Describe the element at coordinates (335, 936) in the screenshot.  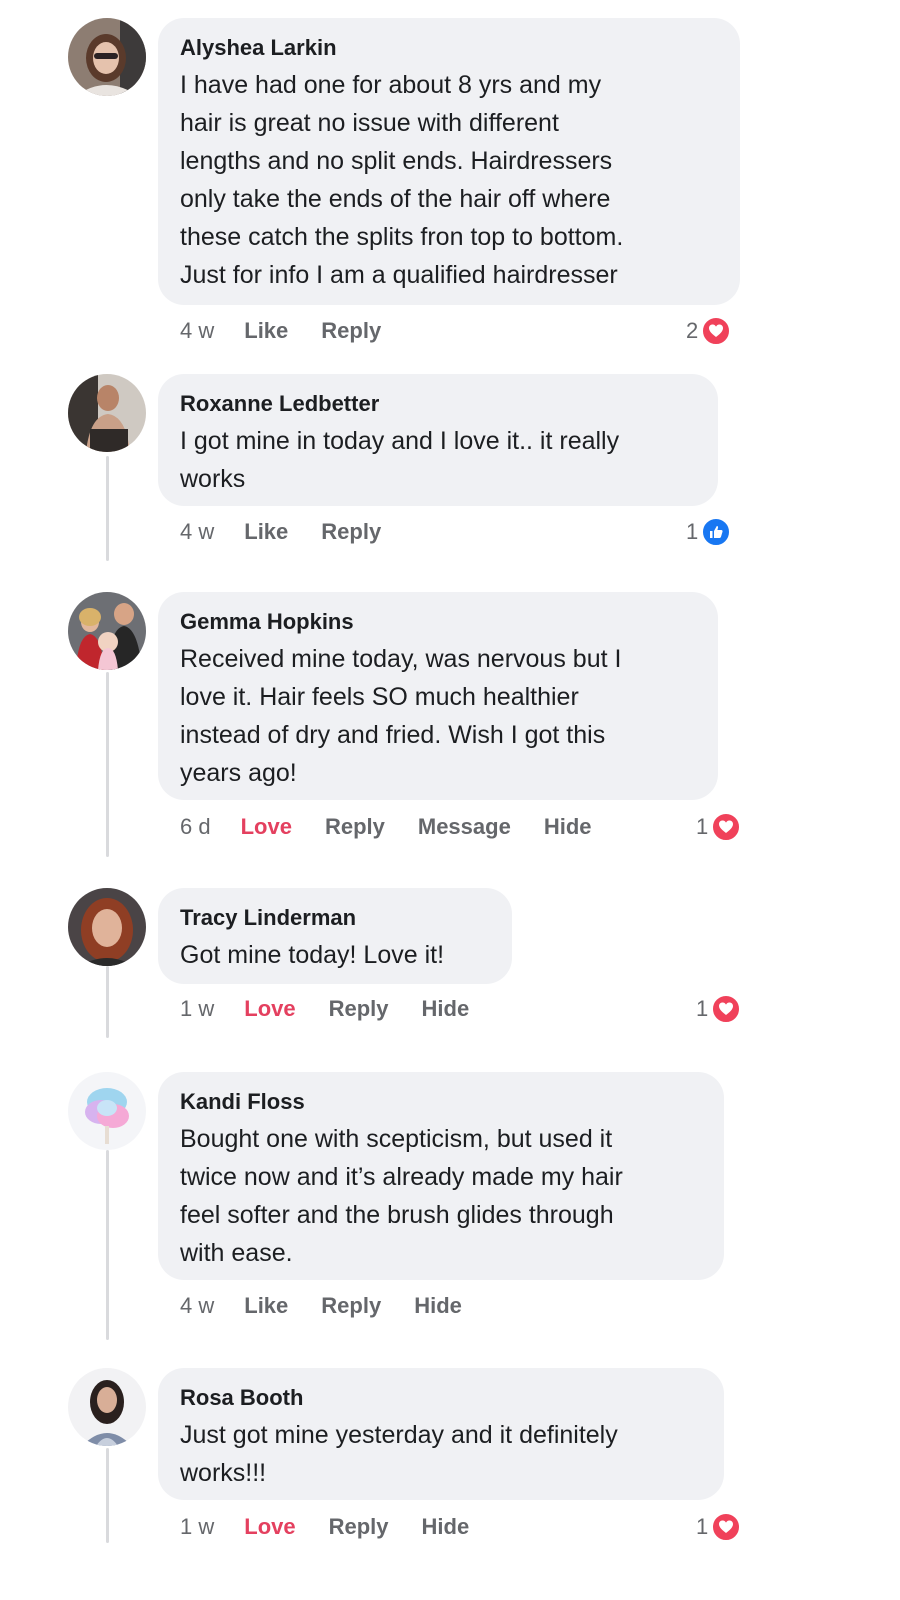
I see `comment-bubble: Tracy Linderman Got mine today! Love it!` at that location.